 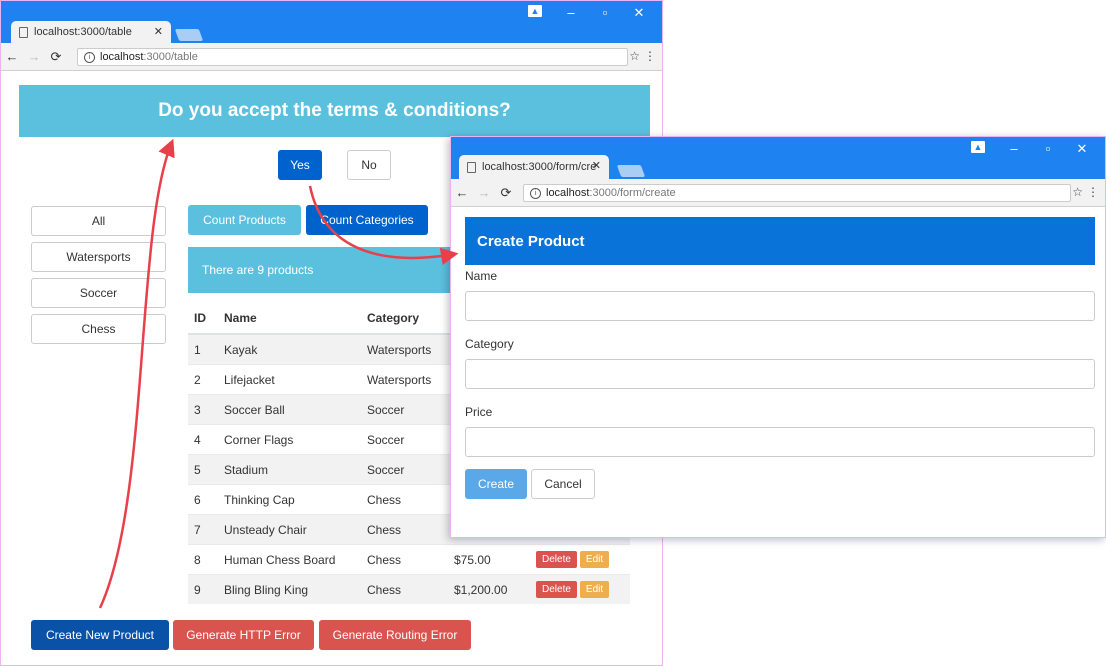 I want to click on cell-name: Lifejacket, so click(x=289, y=379).